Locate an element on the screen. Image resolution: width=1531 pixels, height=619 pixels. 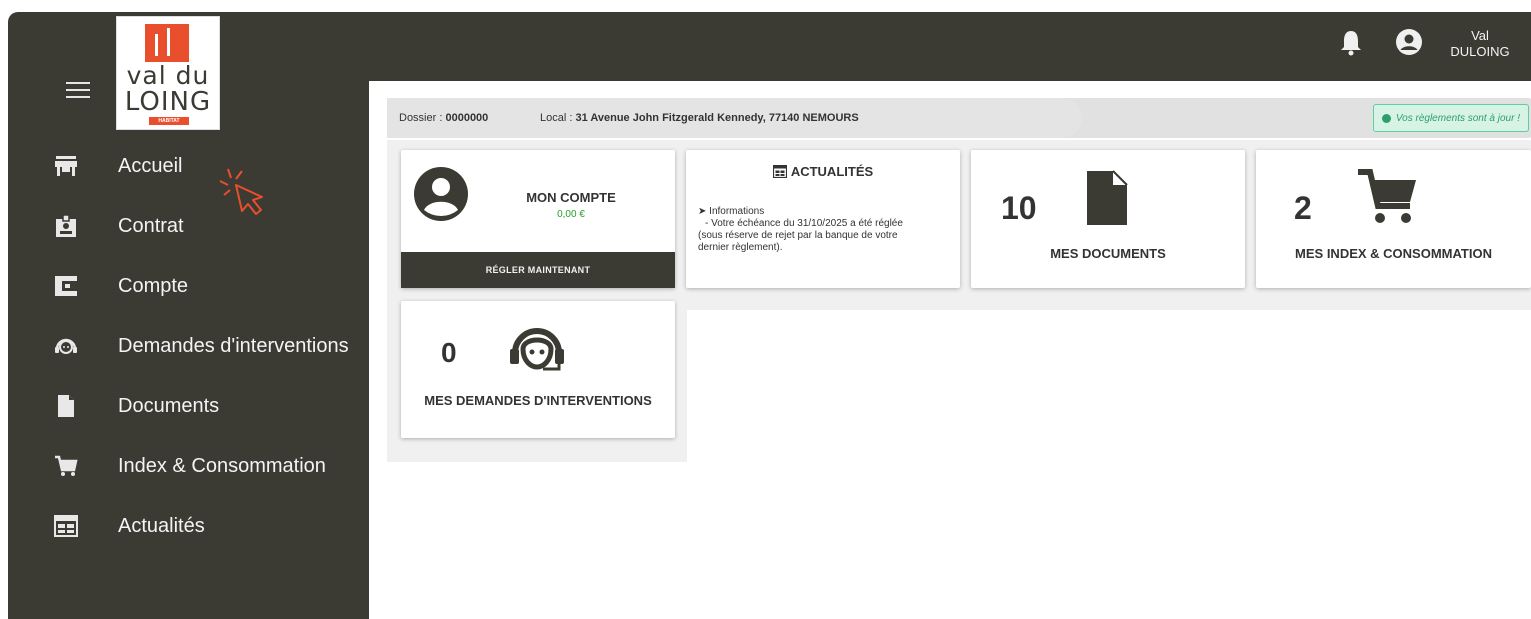
sidebar-item-index: Index & Consommation is located at coordinates (207, 466).